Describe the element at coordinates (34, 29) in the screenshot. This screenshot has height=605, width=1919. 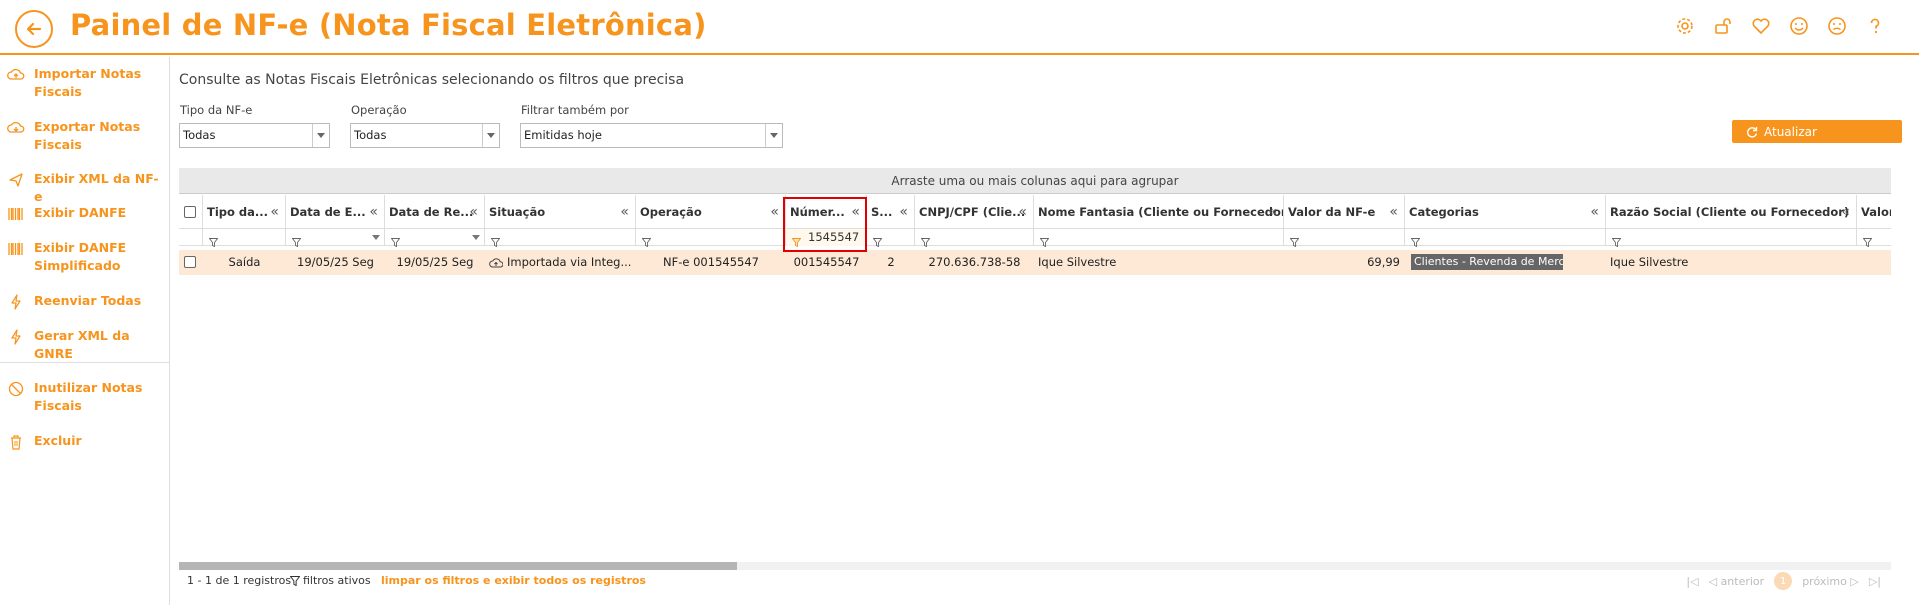
I see `back-button` at that location.